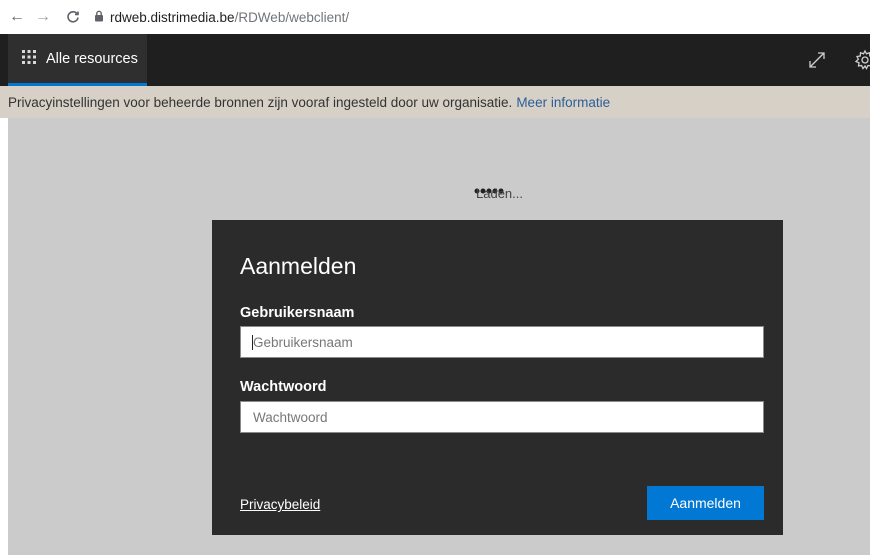 This screenshot has height=555, width=870. What do you see at coordinates (172, 17) in the screenshot?
I see `url-host: rdweb.distrimedia.be` at bounding box center [172, 17].